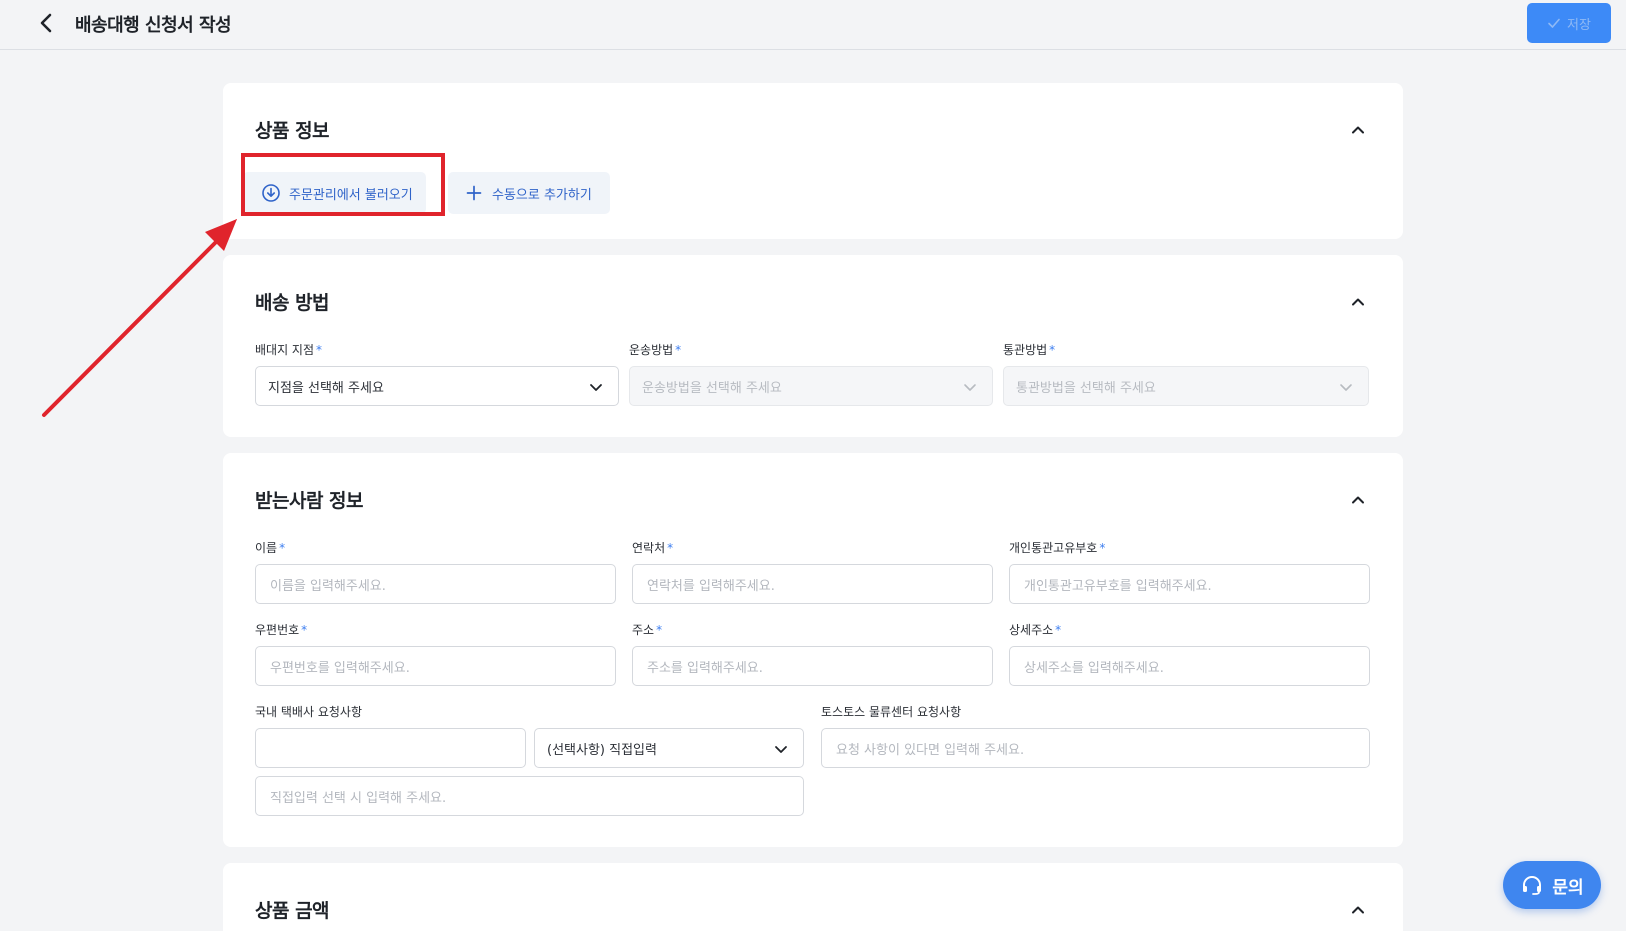  What do you see at coordinates (292, 911) in the screenshot?
I see `product-amount-title: 상품 금액` at bounding box center [292, 911].